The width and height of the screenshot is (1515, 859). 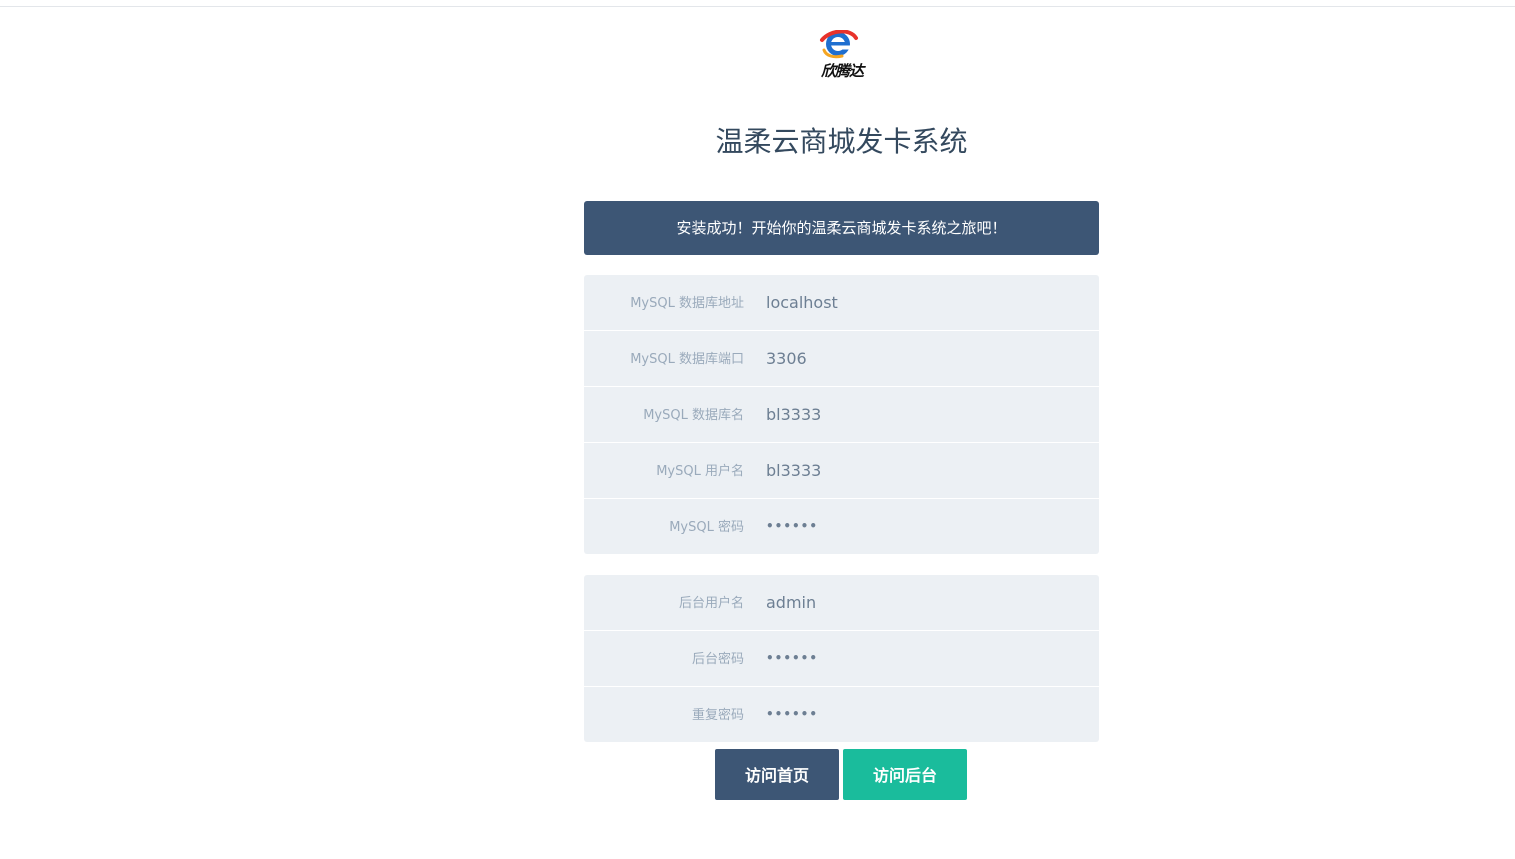 I want to click on db-password-label: MySQL 密码, so click(x=706, y=527).